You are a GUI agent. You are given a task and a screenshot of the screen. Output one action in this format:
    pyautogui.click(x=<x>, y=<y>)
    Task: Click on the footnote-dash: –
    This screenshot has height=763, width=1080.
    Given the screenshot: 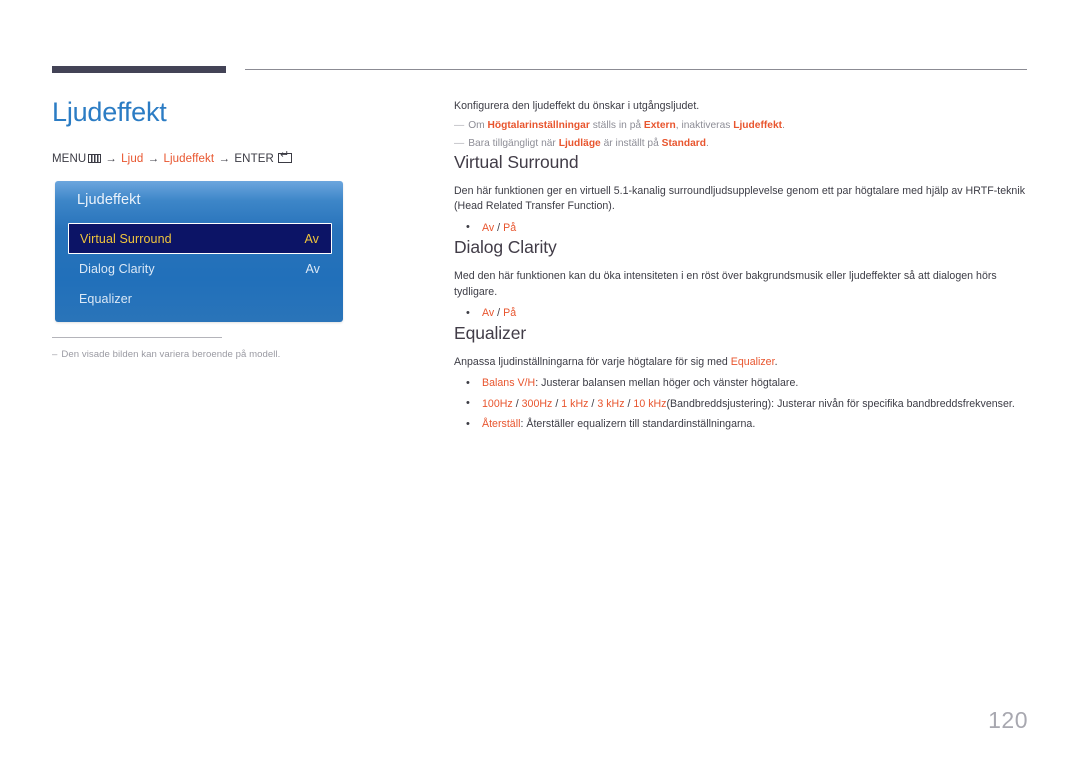 What is the action you would take?
    pyautogui.click(x=55, y=354)
    